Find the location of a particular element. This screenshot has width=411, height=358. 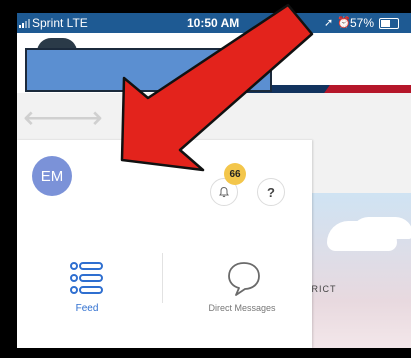

battery-percent: 57% is located at coordinates (362, 23).